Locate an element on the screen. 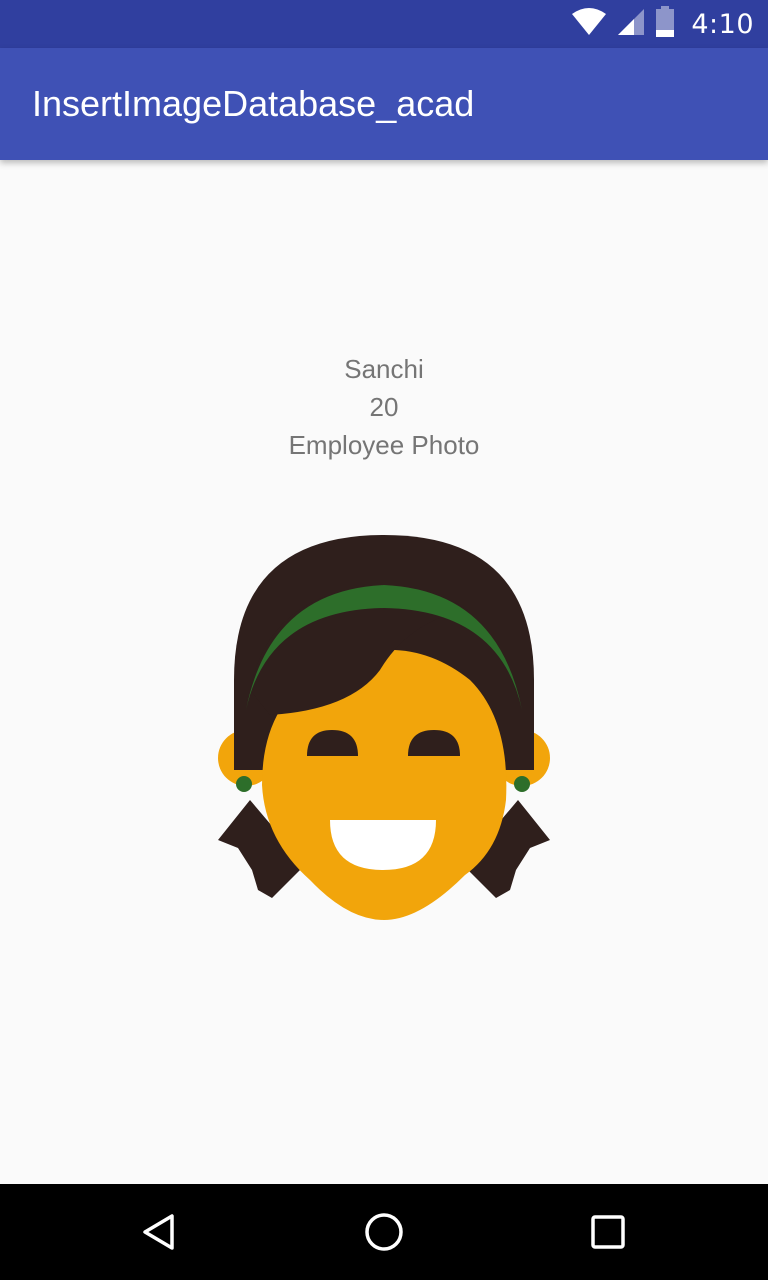 This screenshot has height=1280, width=768. home-icon is located at coordinates (384, 1232).